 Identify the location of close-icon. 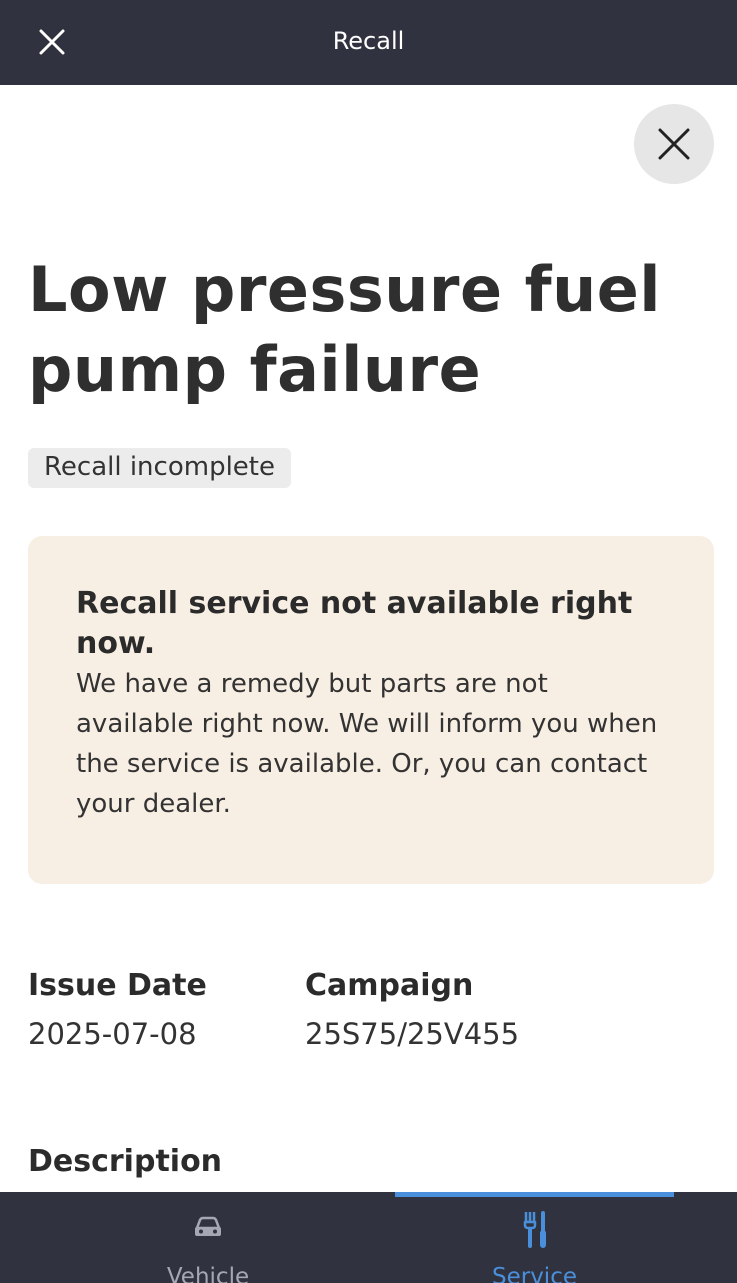
(674, 144).